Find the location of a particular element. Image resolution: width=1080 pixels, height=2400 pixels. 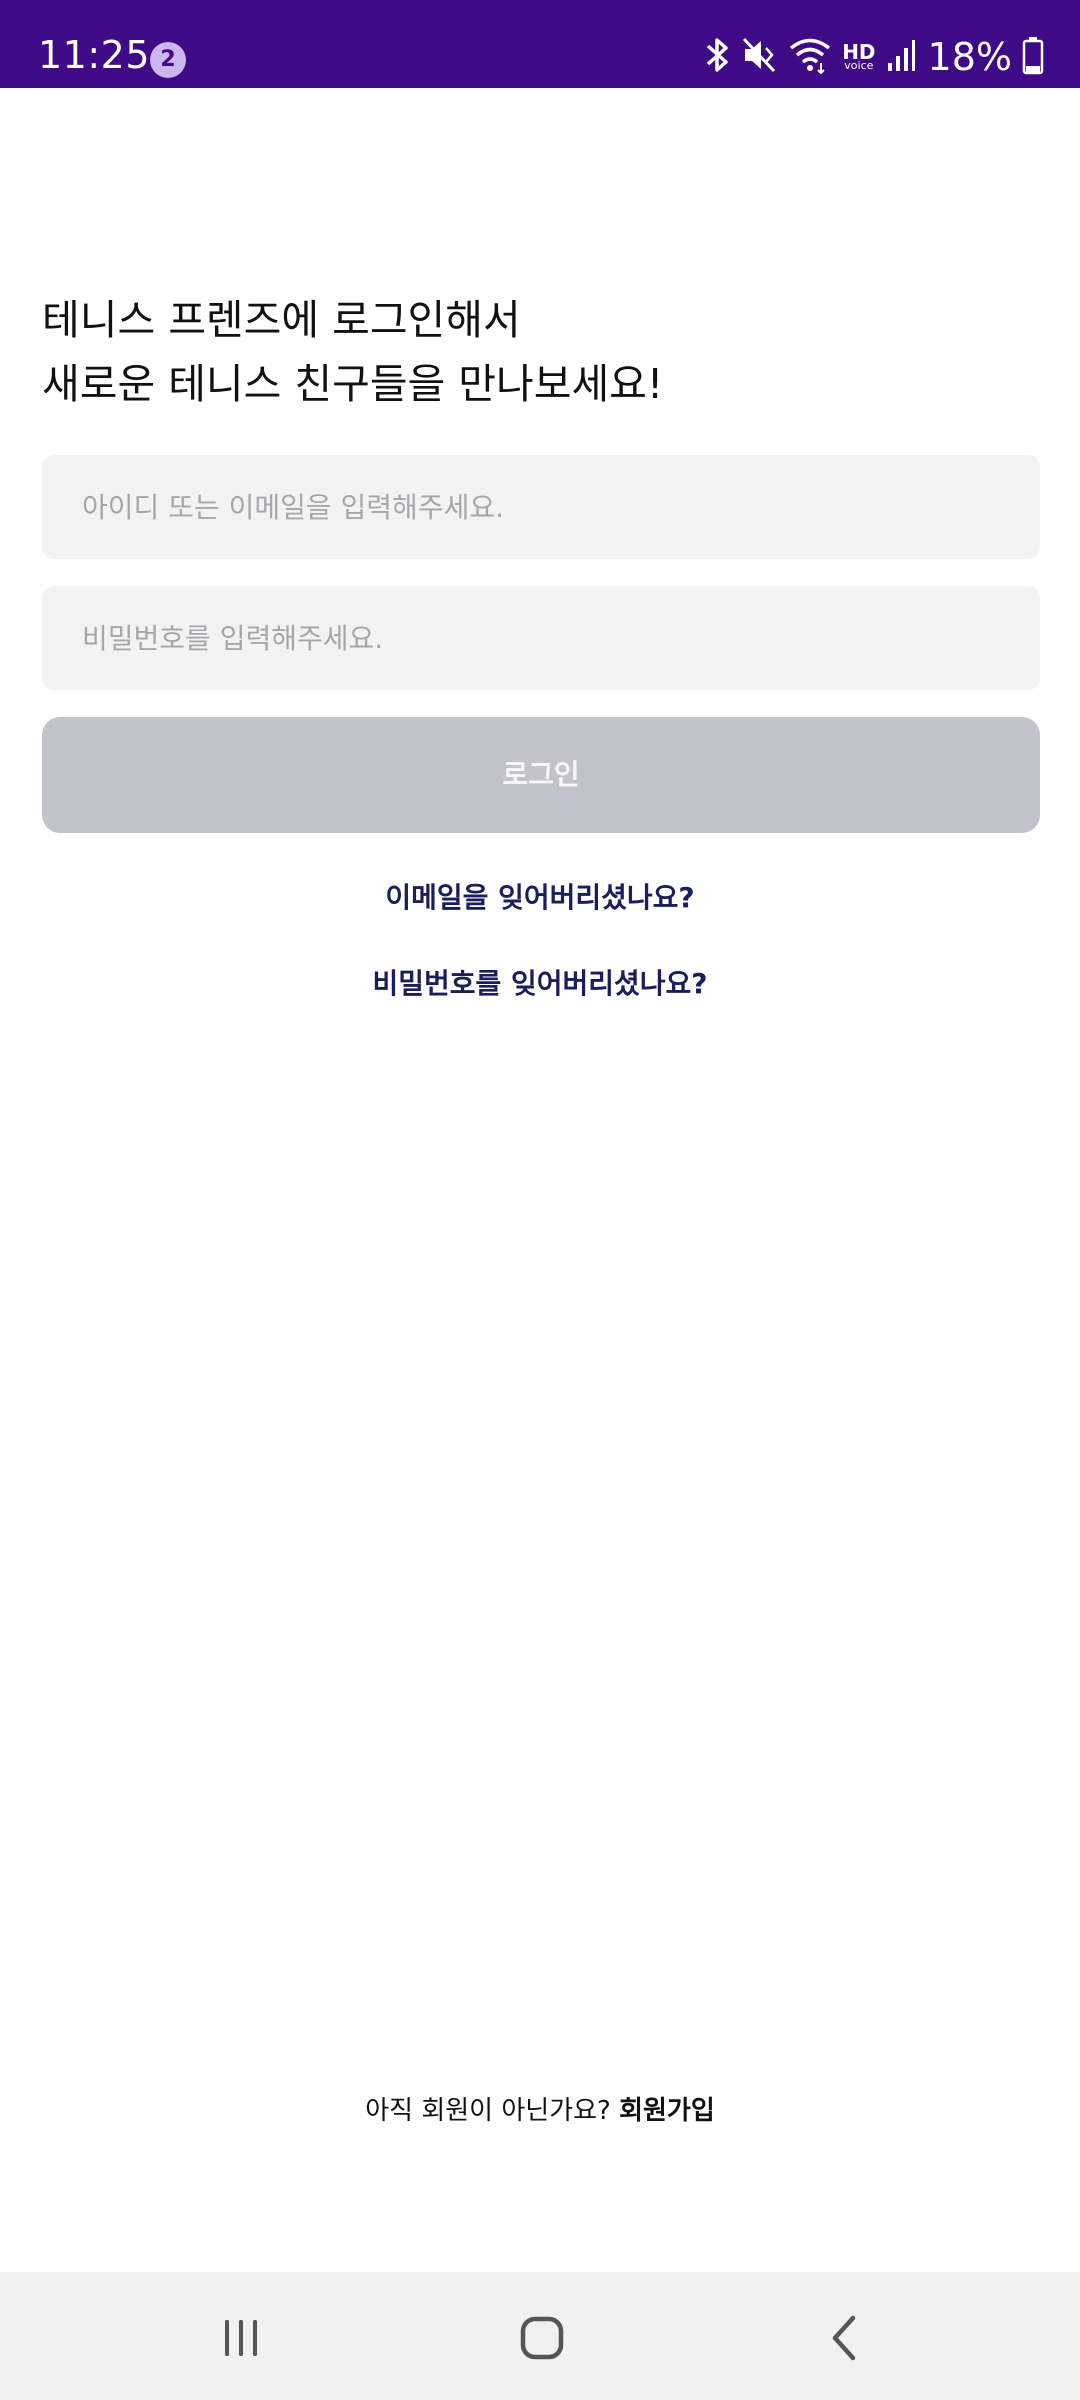

signup-prompt: 아직 회원이 아닌가요? 회원가입 is located at coordinates (540, 2108).